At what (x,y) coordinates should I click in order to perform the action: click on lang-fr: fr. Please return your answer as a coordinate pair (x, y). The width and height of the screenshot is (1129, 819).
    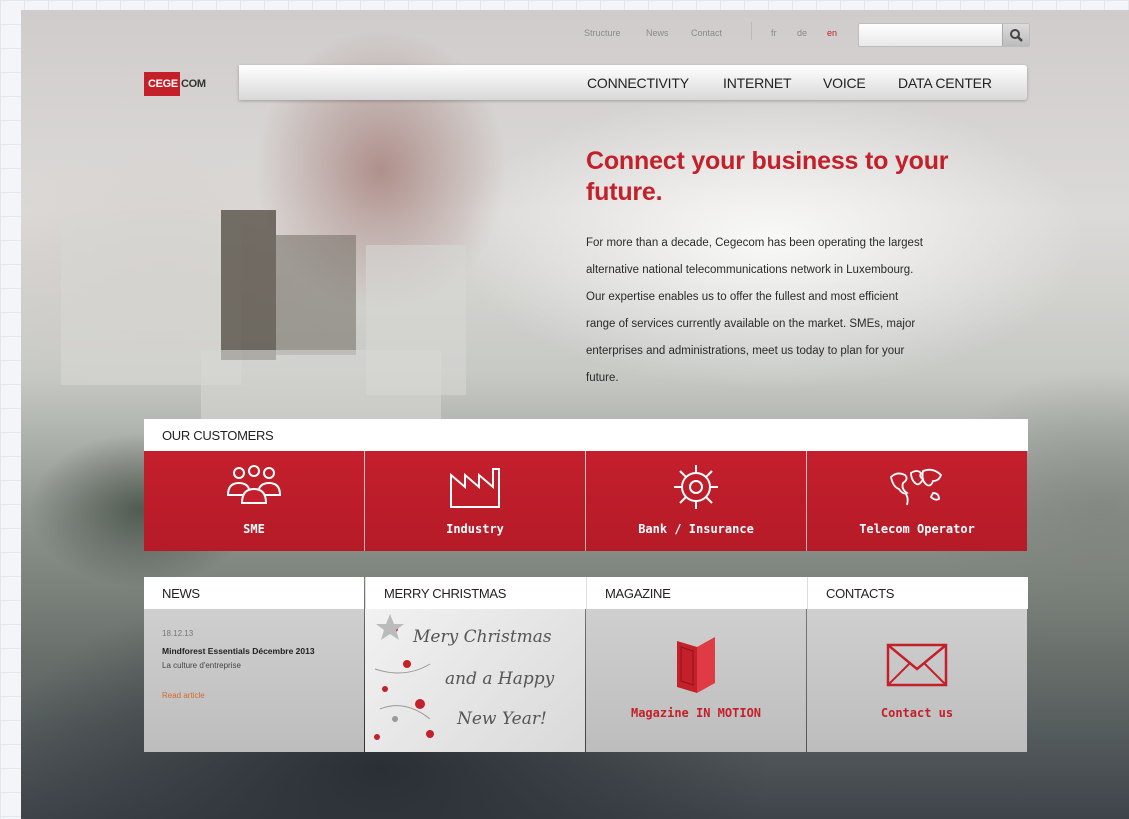
    Looking at the image, I should click on (774, 33).